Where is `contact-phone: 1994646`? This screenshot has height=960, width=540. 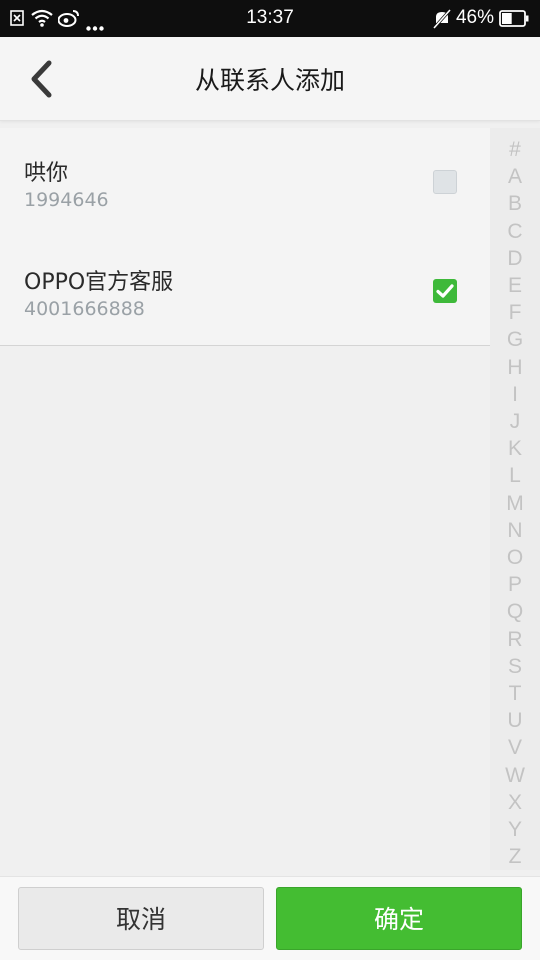 contact-phone: 1994646 is located at coordinates (66, 200).